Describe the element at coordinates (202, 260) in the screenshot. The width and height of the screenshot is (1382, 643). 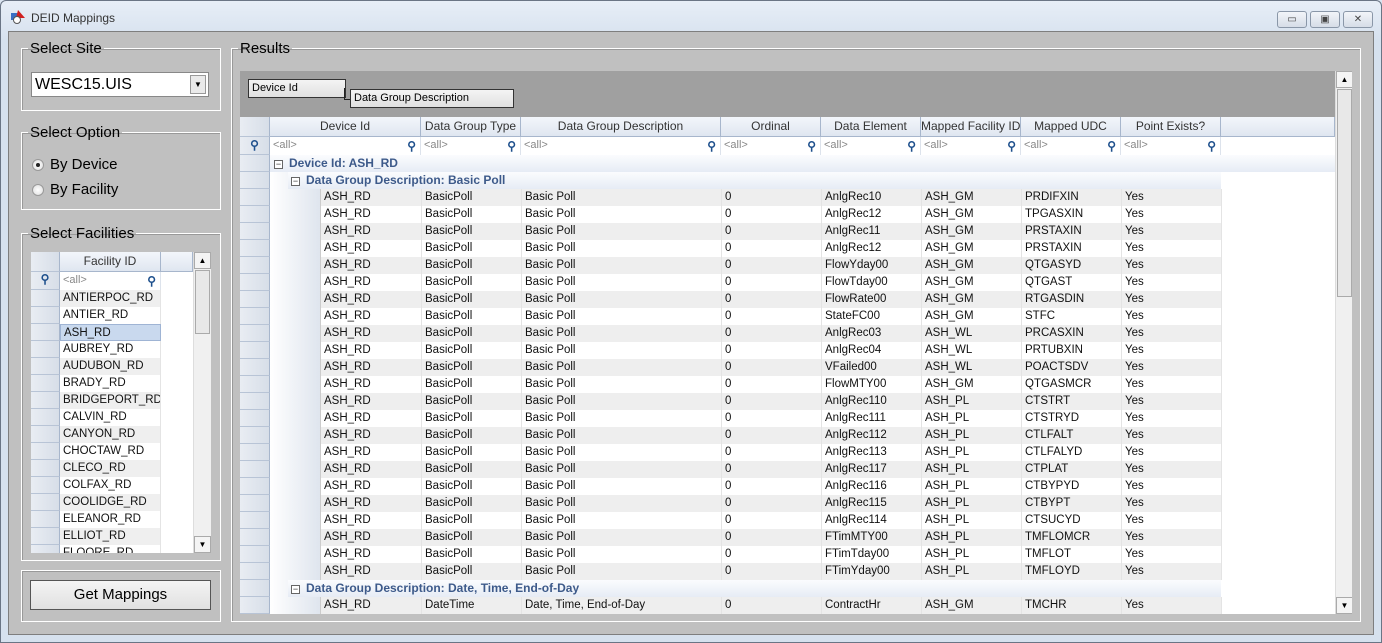
I see `scroll-up-icon: ▲` at that location.